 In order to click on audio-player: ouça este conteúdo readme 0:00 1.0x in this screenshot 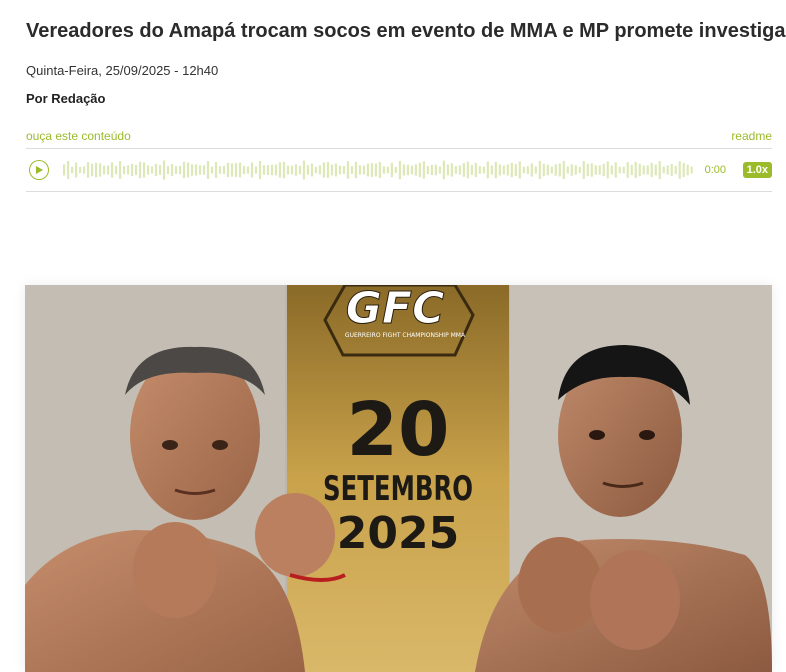, I will do `click(399, 160)`.